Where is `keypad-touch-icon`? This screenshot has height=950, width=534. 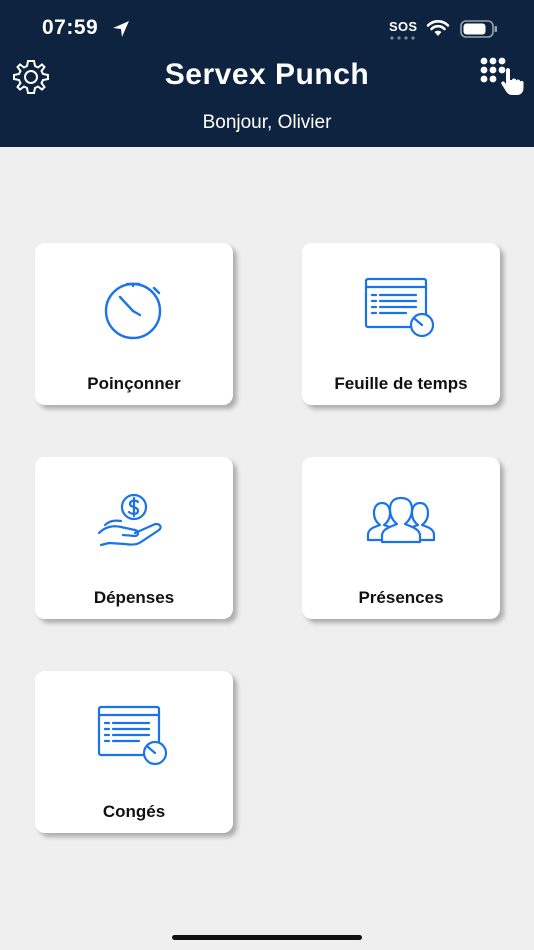
keypad-touch-icon is located at coordinates (502, 76).